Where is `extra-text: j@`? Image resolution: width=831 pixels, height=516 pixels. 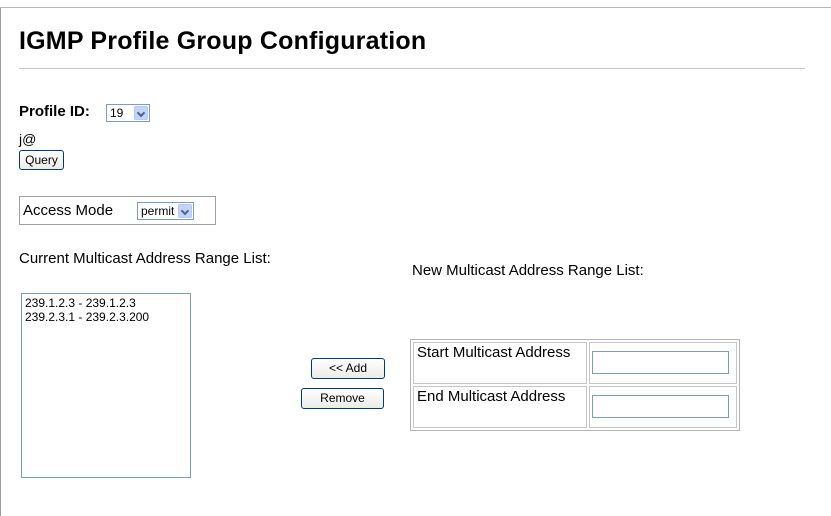 extra-text: j@ is located at coordinates (28, 139).